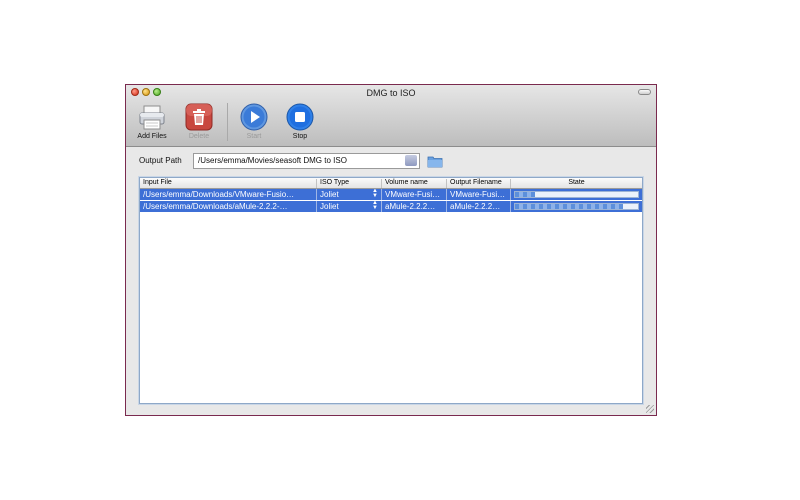  Describe the element at coordinates (254, 117) in the screenshot. I see `play-icon` at that location.